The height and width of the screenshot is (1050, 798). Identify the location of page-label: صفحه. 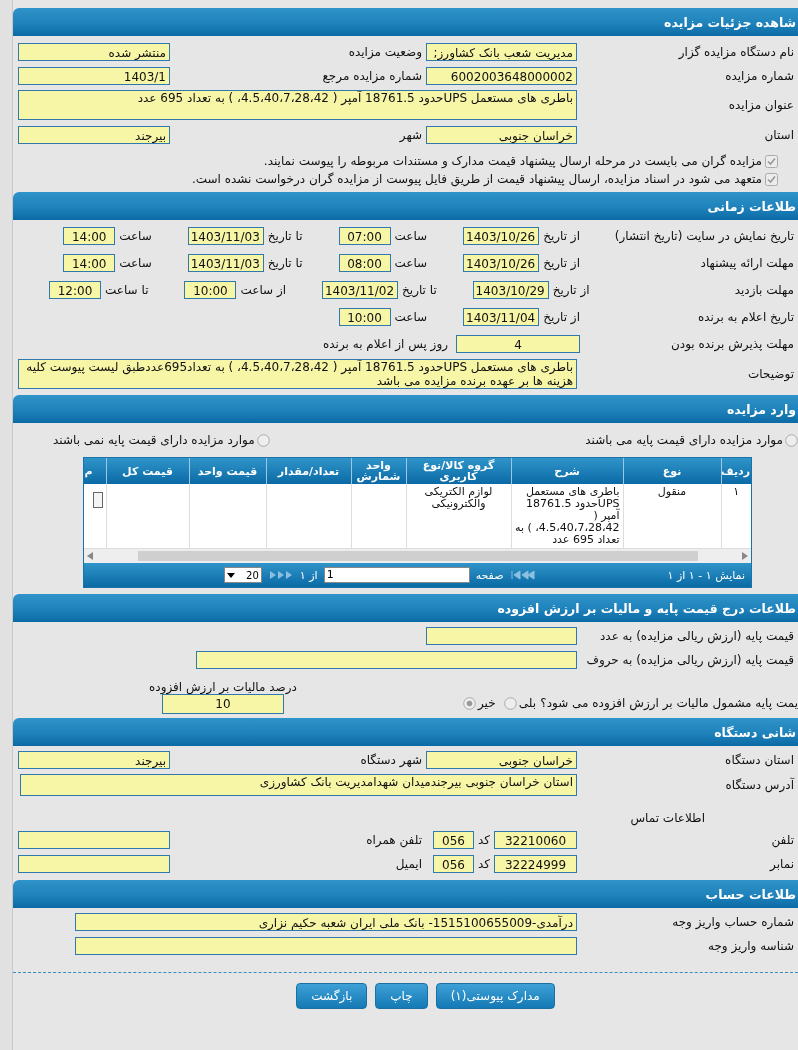
(489, 575).